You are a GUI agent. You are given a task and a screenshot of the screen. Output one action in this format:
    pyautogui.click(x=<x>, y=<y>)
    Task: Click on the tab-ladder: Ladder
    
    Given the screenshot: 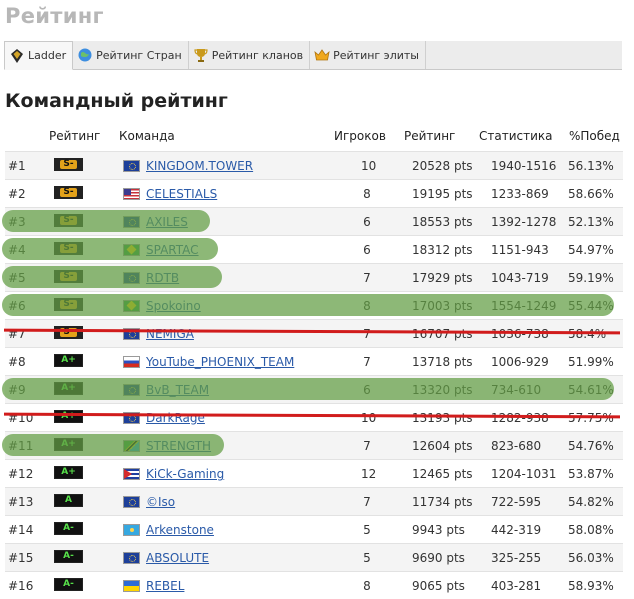 What is the action you would take?
    pyautogui.click(x=39, y=55)
    